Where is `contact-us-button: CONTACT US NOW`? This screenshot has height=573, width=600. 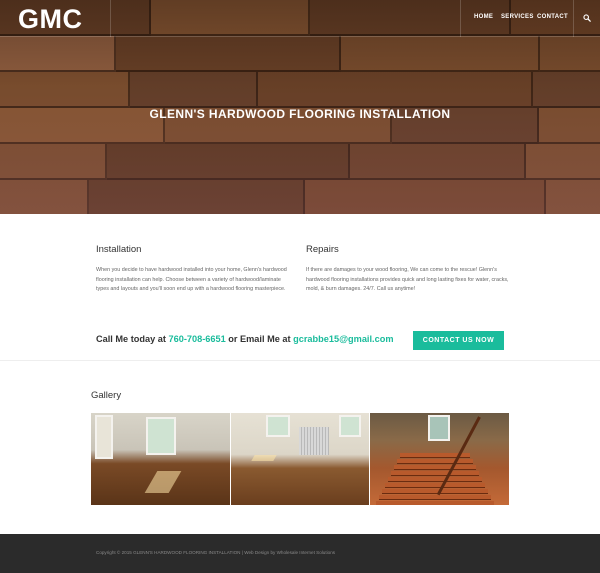 contact-us-button: CONTACT US NOW is located at coordinates (458, 340).